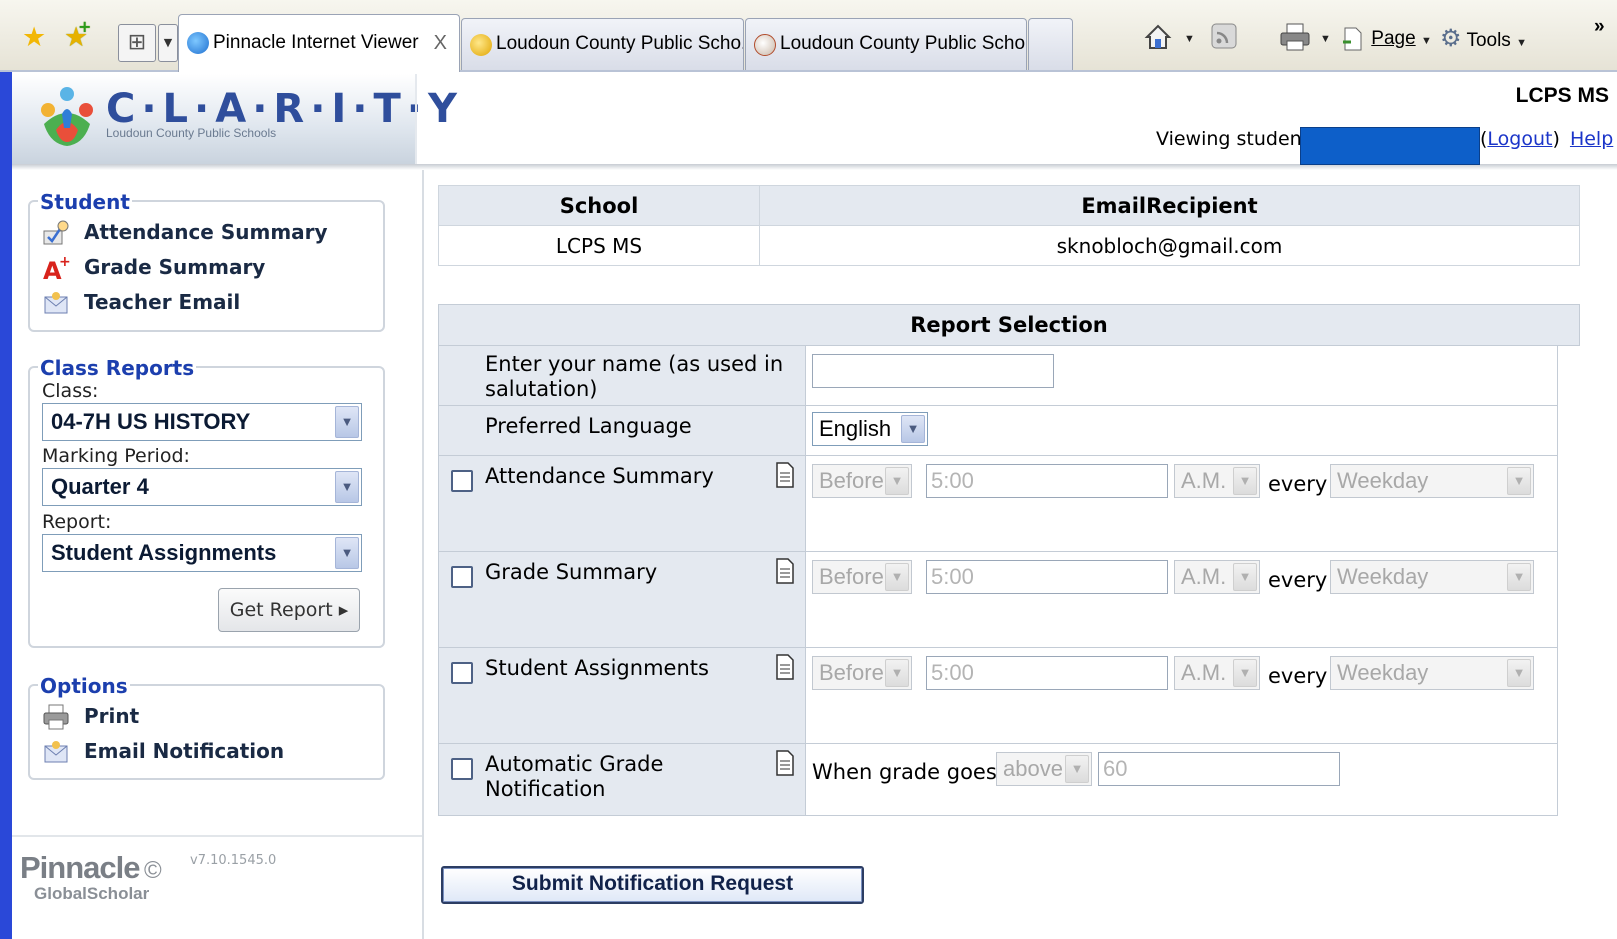 The width and height of the screenshot is (1617, 939). Describe the element at coordinates (70, 391) in the screenshot. I see `class-label: Class:` at that location.